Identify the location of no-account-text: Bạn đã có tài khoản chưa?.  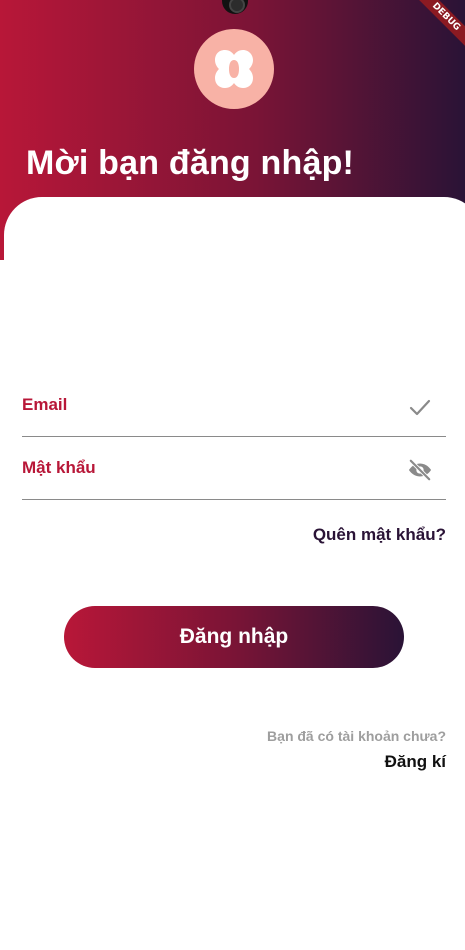
(356, 736).